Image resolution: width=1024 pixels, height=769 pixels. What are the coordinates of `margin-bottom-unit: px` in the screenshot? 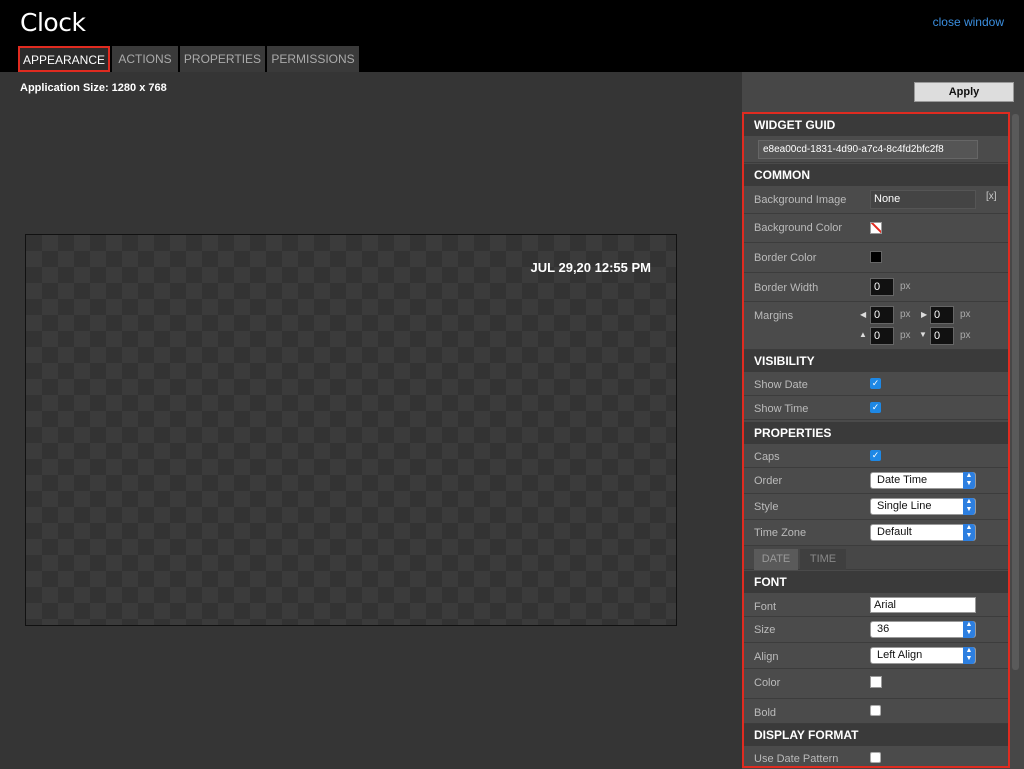 It's located at (965, 335).